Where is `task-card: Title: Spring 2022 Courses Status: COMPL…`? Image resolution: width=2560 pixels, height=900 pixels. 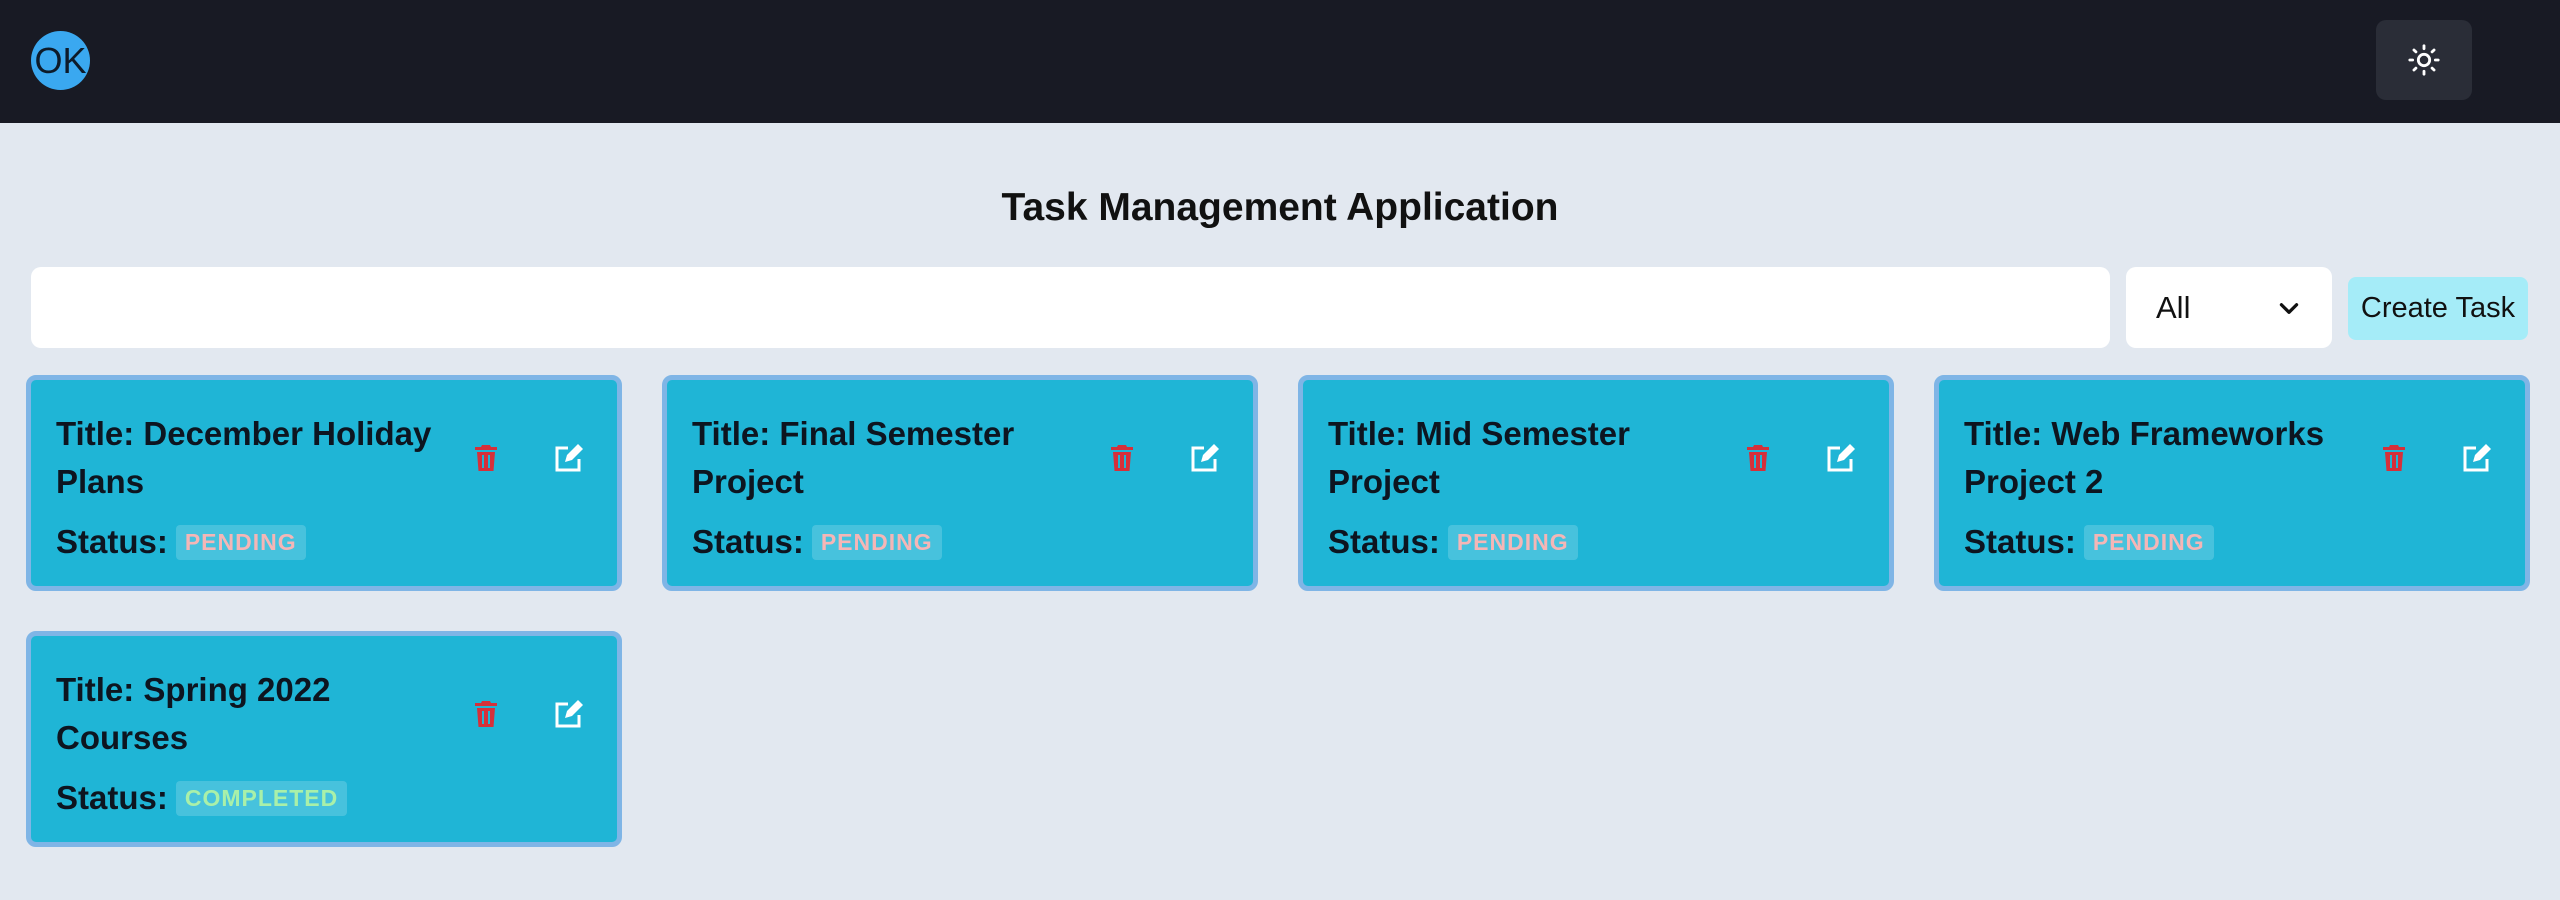
task-card: Title: Spring 2022 Courses Status: COMPL… is located at coordinates (324, 739).